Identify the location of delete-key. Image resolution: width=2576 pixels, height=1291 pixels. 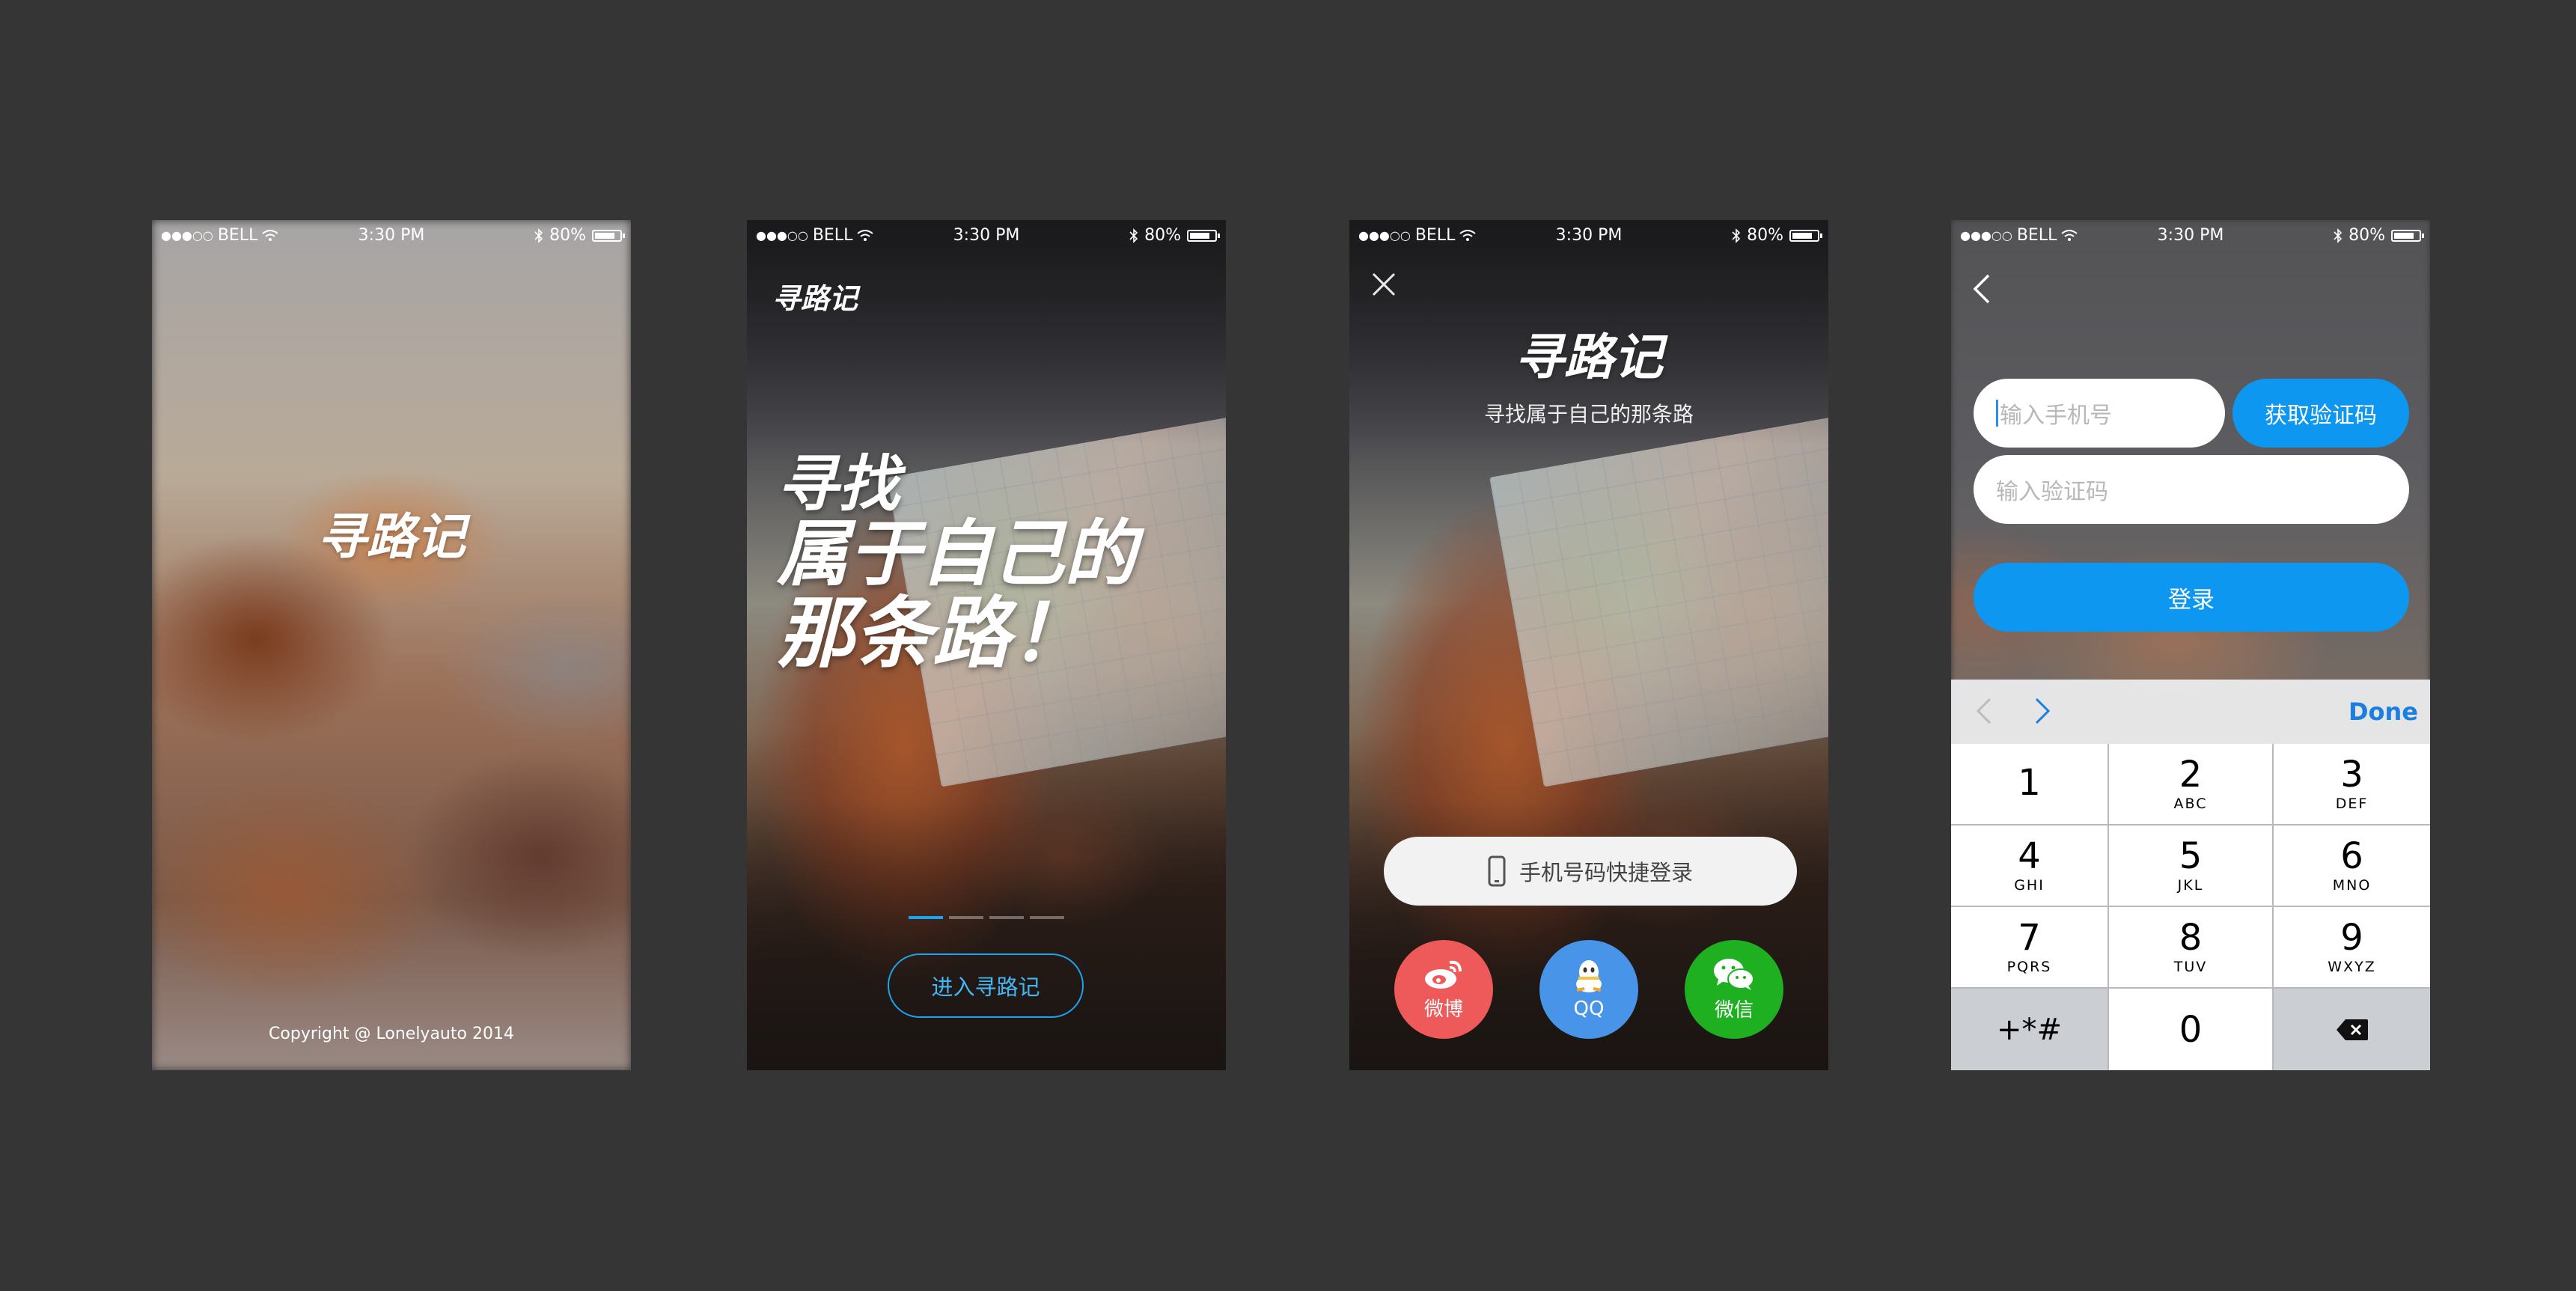
(2352, 1029).